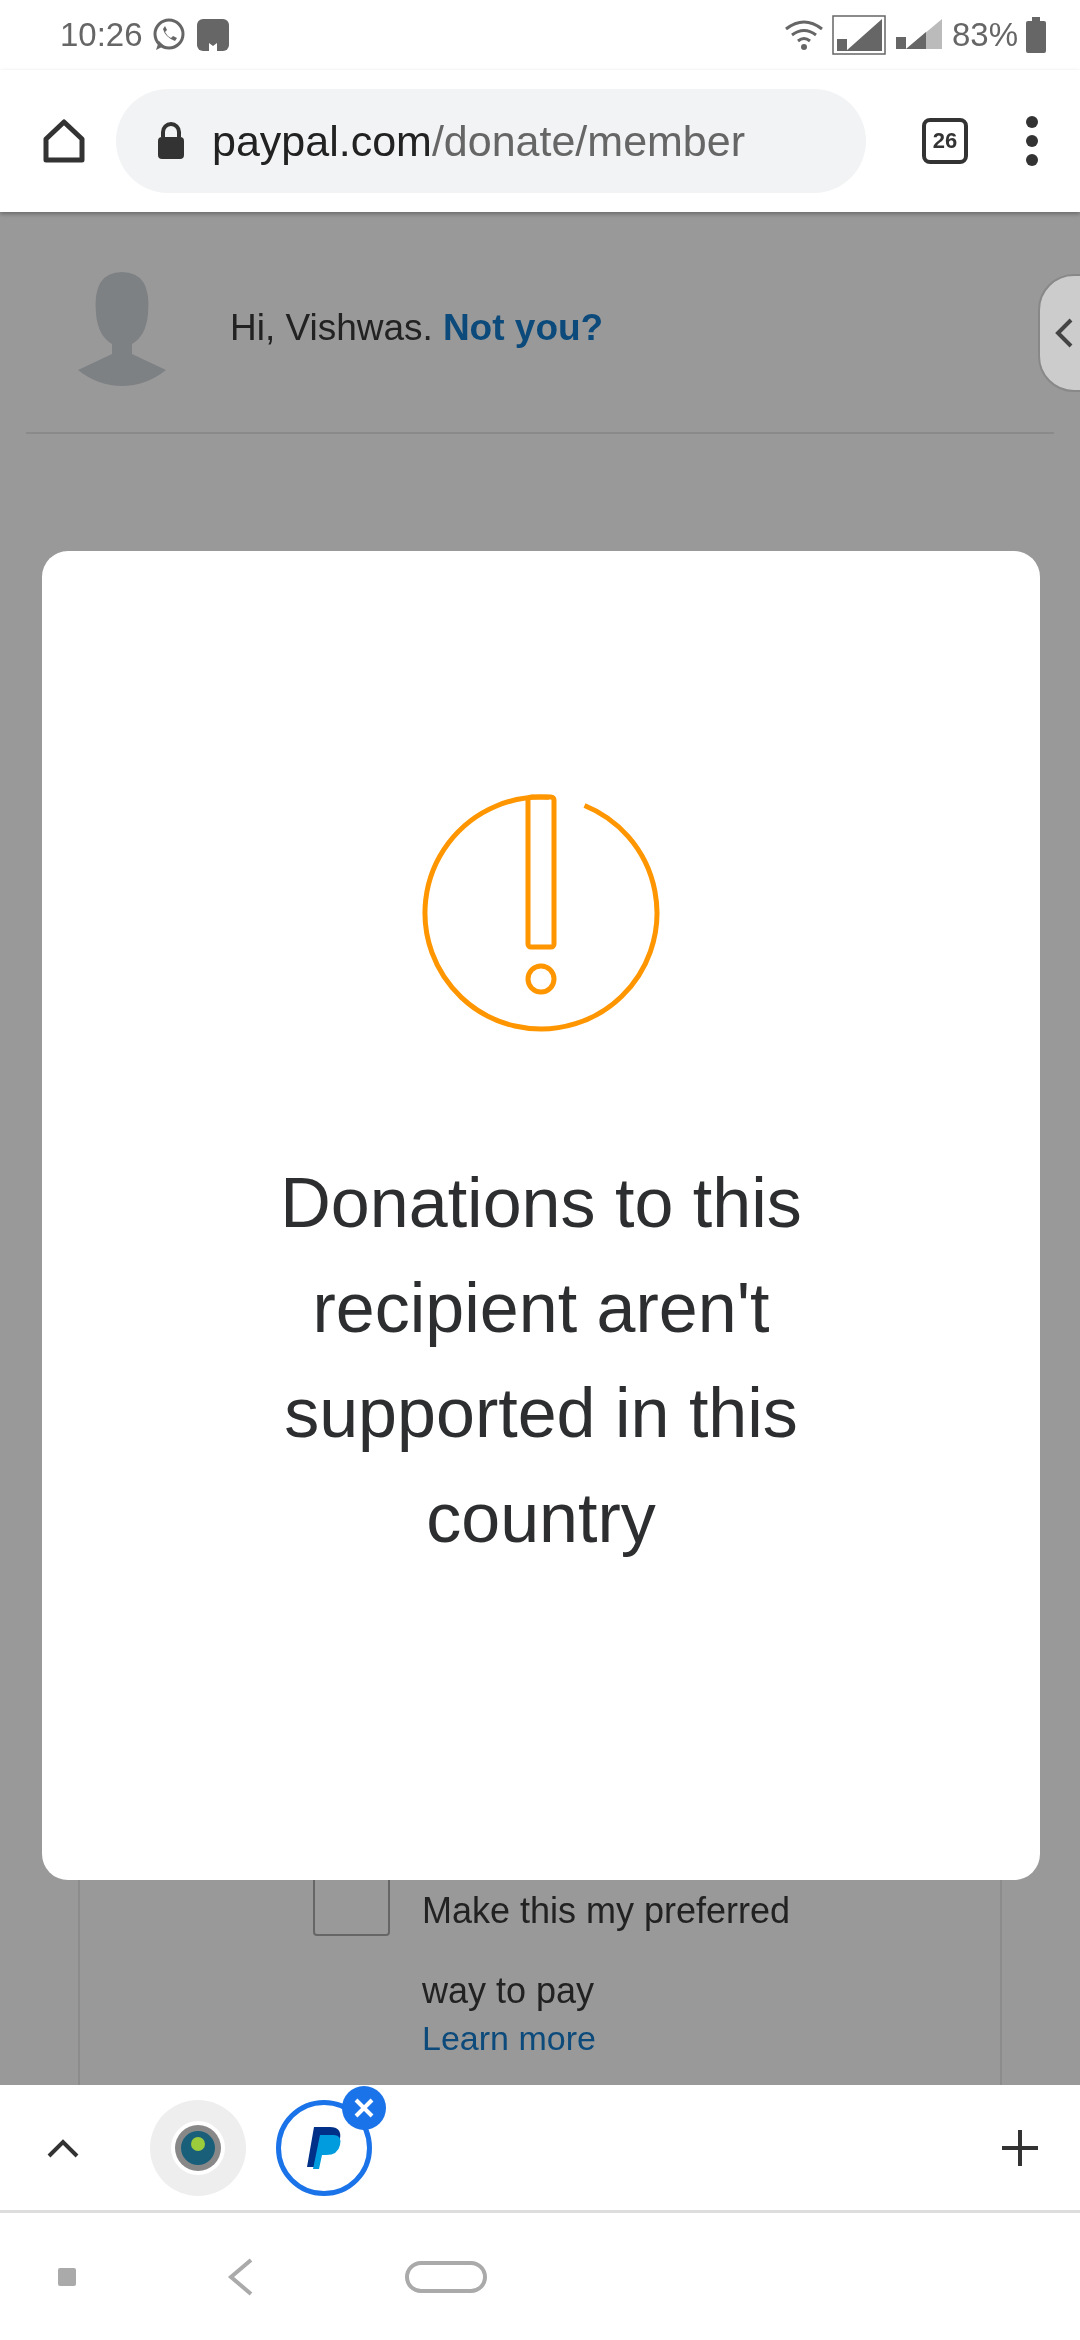 The height and width of the screenshot is (2340, 1080). Describe the element at coordinates (1064, 333) in the screenshot. I see `chevron-left-icon` at that location.